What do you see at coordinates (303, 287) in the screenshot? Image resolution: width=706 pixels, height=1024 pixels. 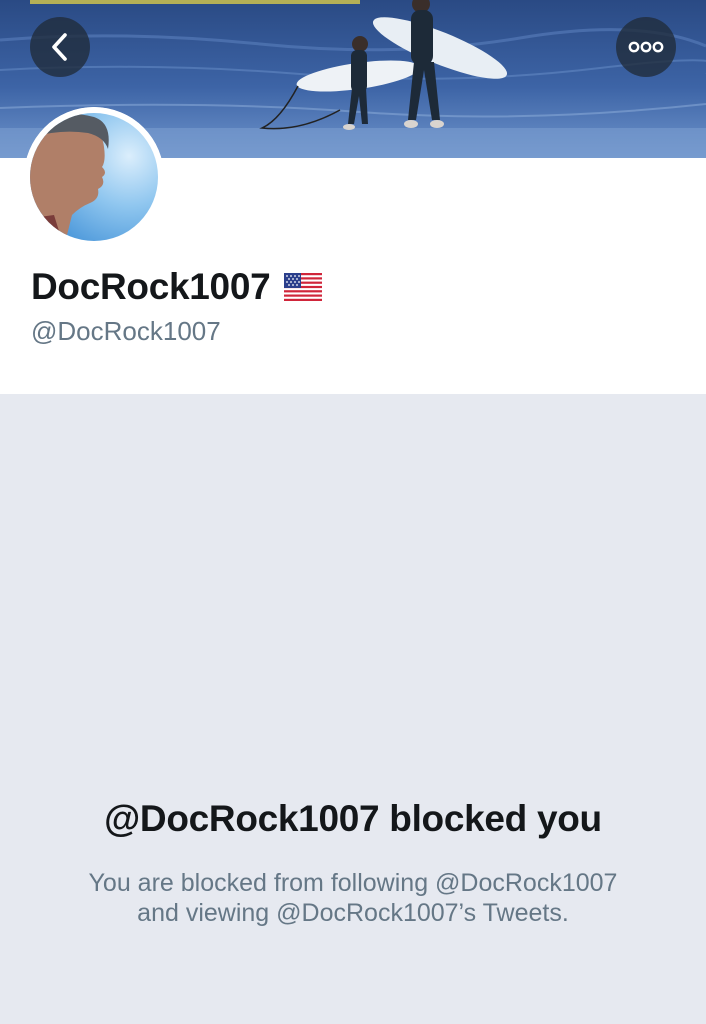 I see `us-flag-icon` at bounding box center [303, 287].